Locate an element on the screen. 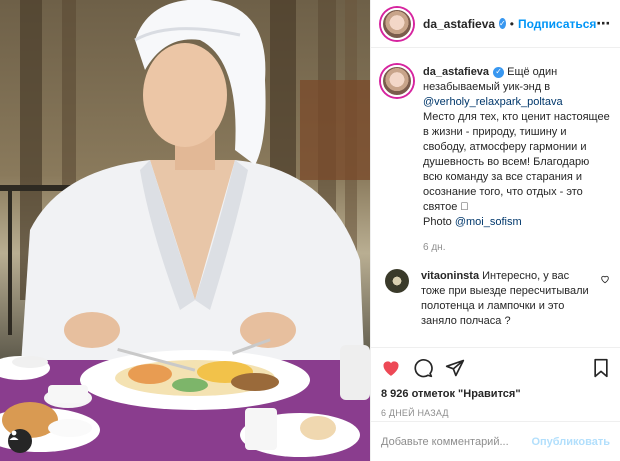 The image size is (620, 461). heart-filled-icon is located at coordinates (391, 368).